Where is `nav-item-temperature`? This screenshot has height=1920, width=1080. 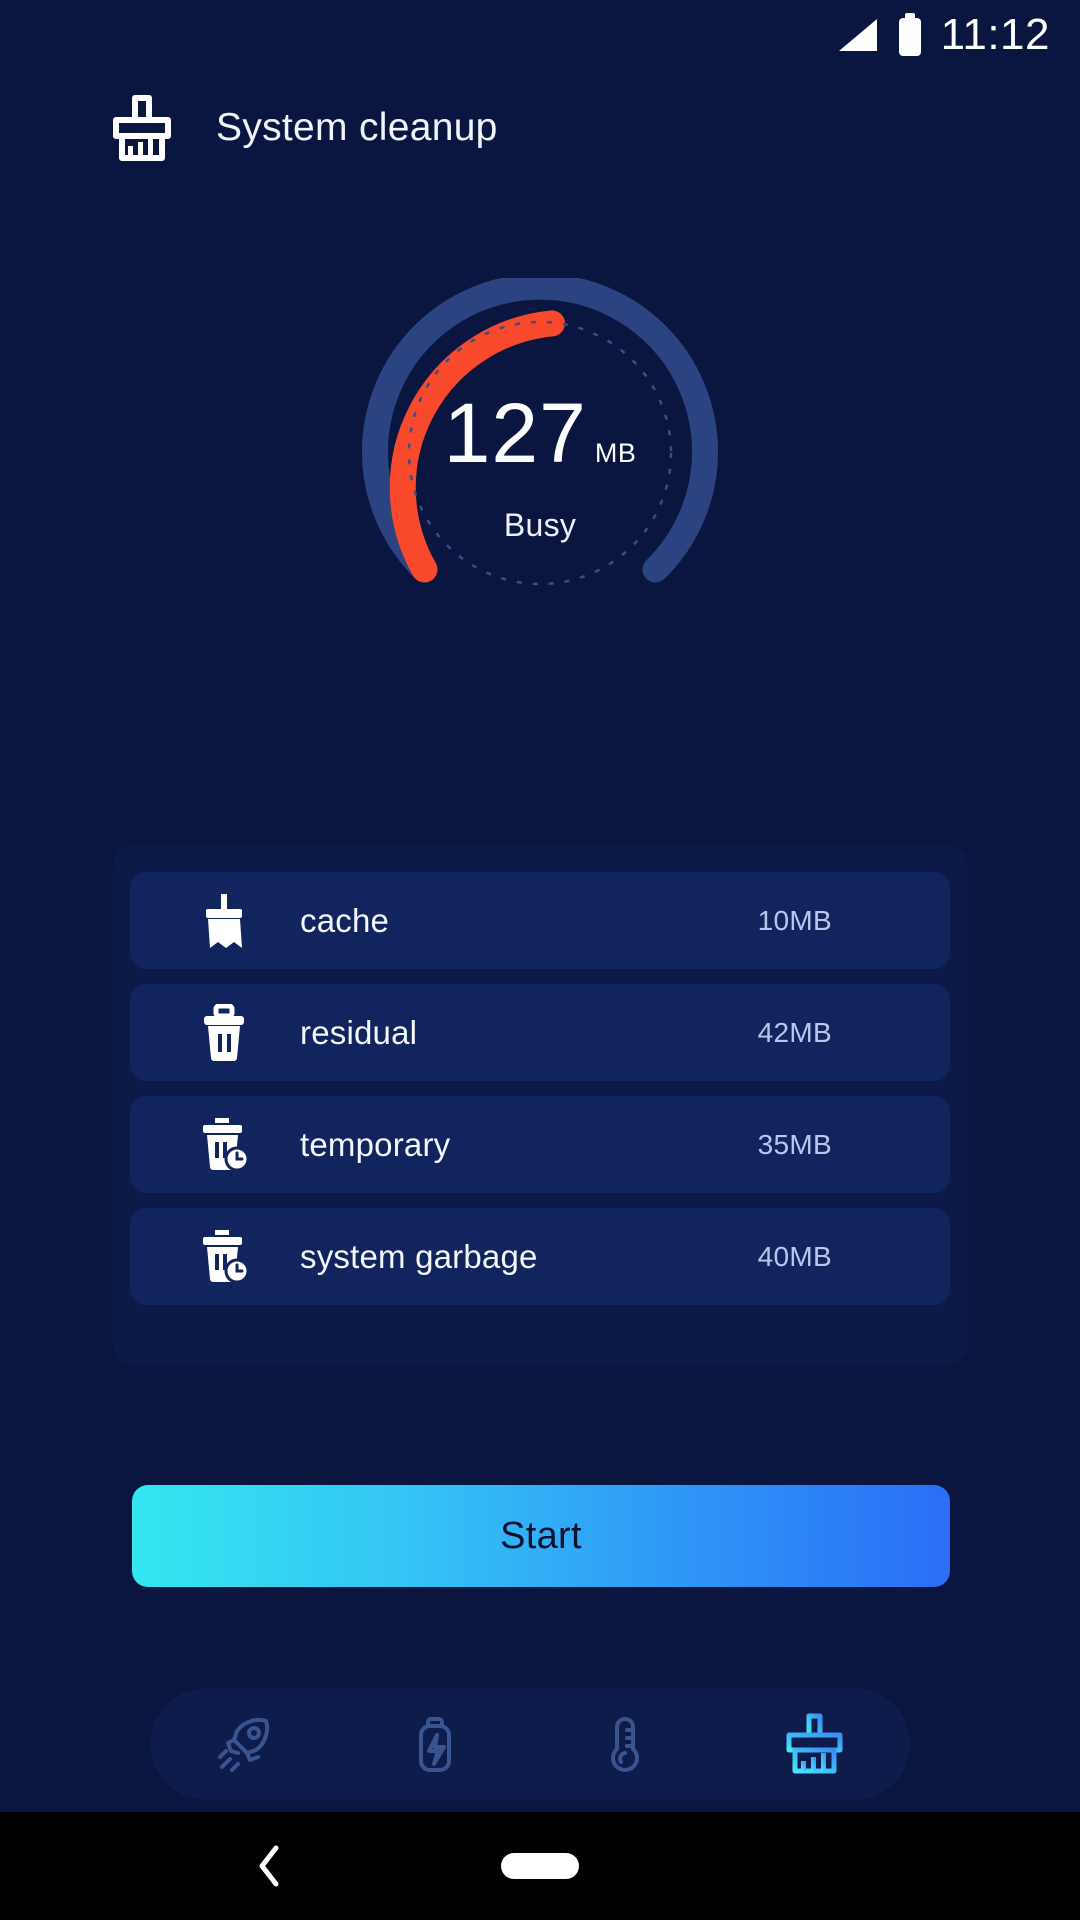 nav-item-temperature is located at coordinates (625, 1744).